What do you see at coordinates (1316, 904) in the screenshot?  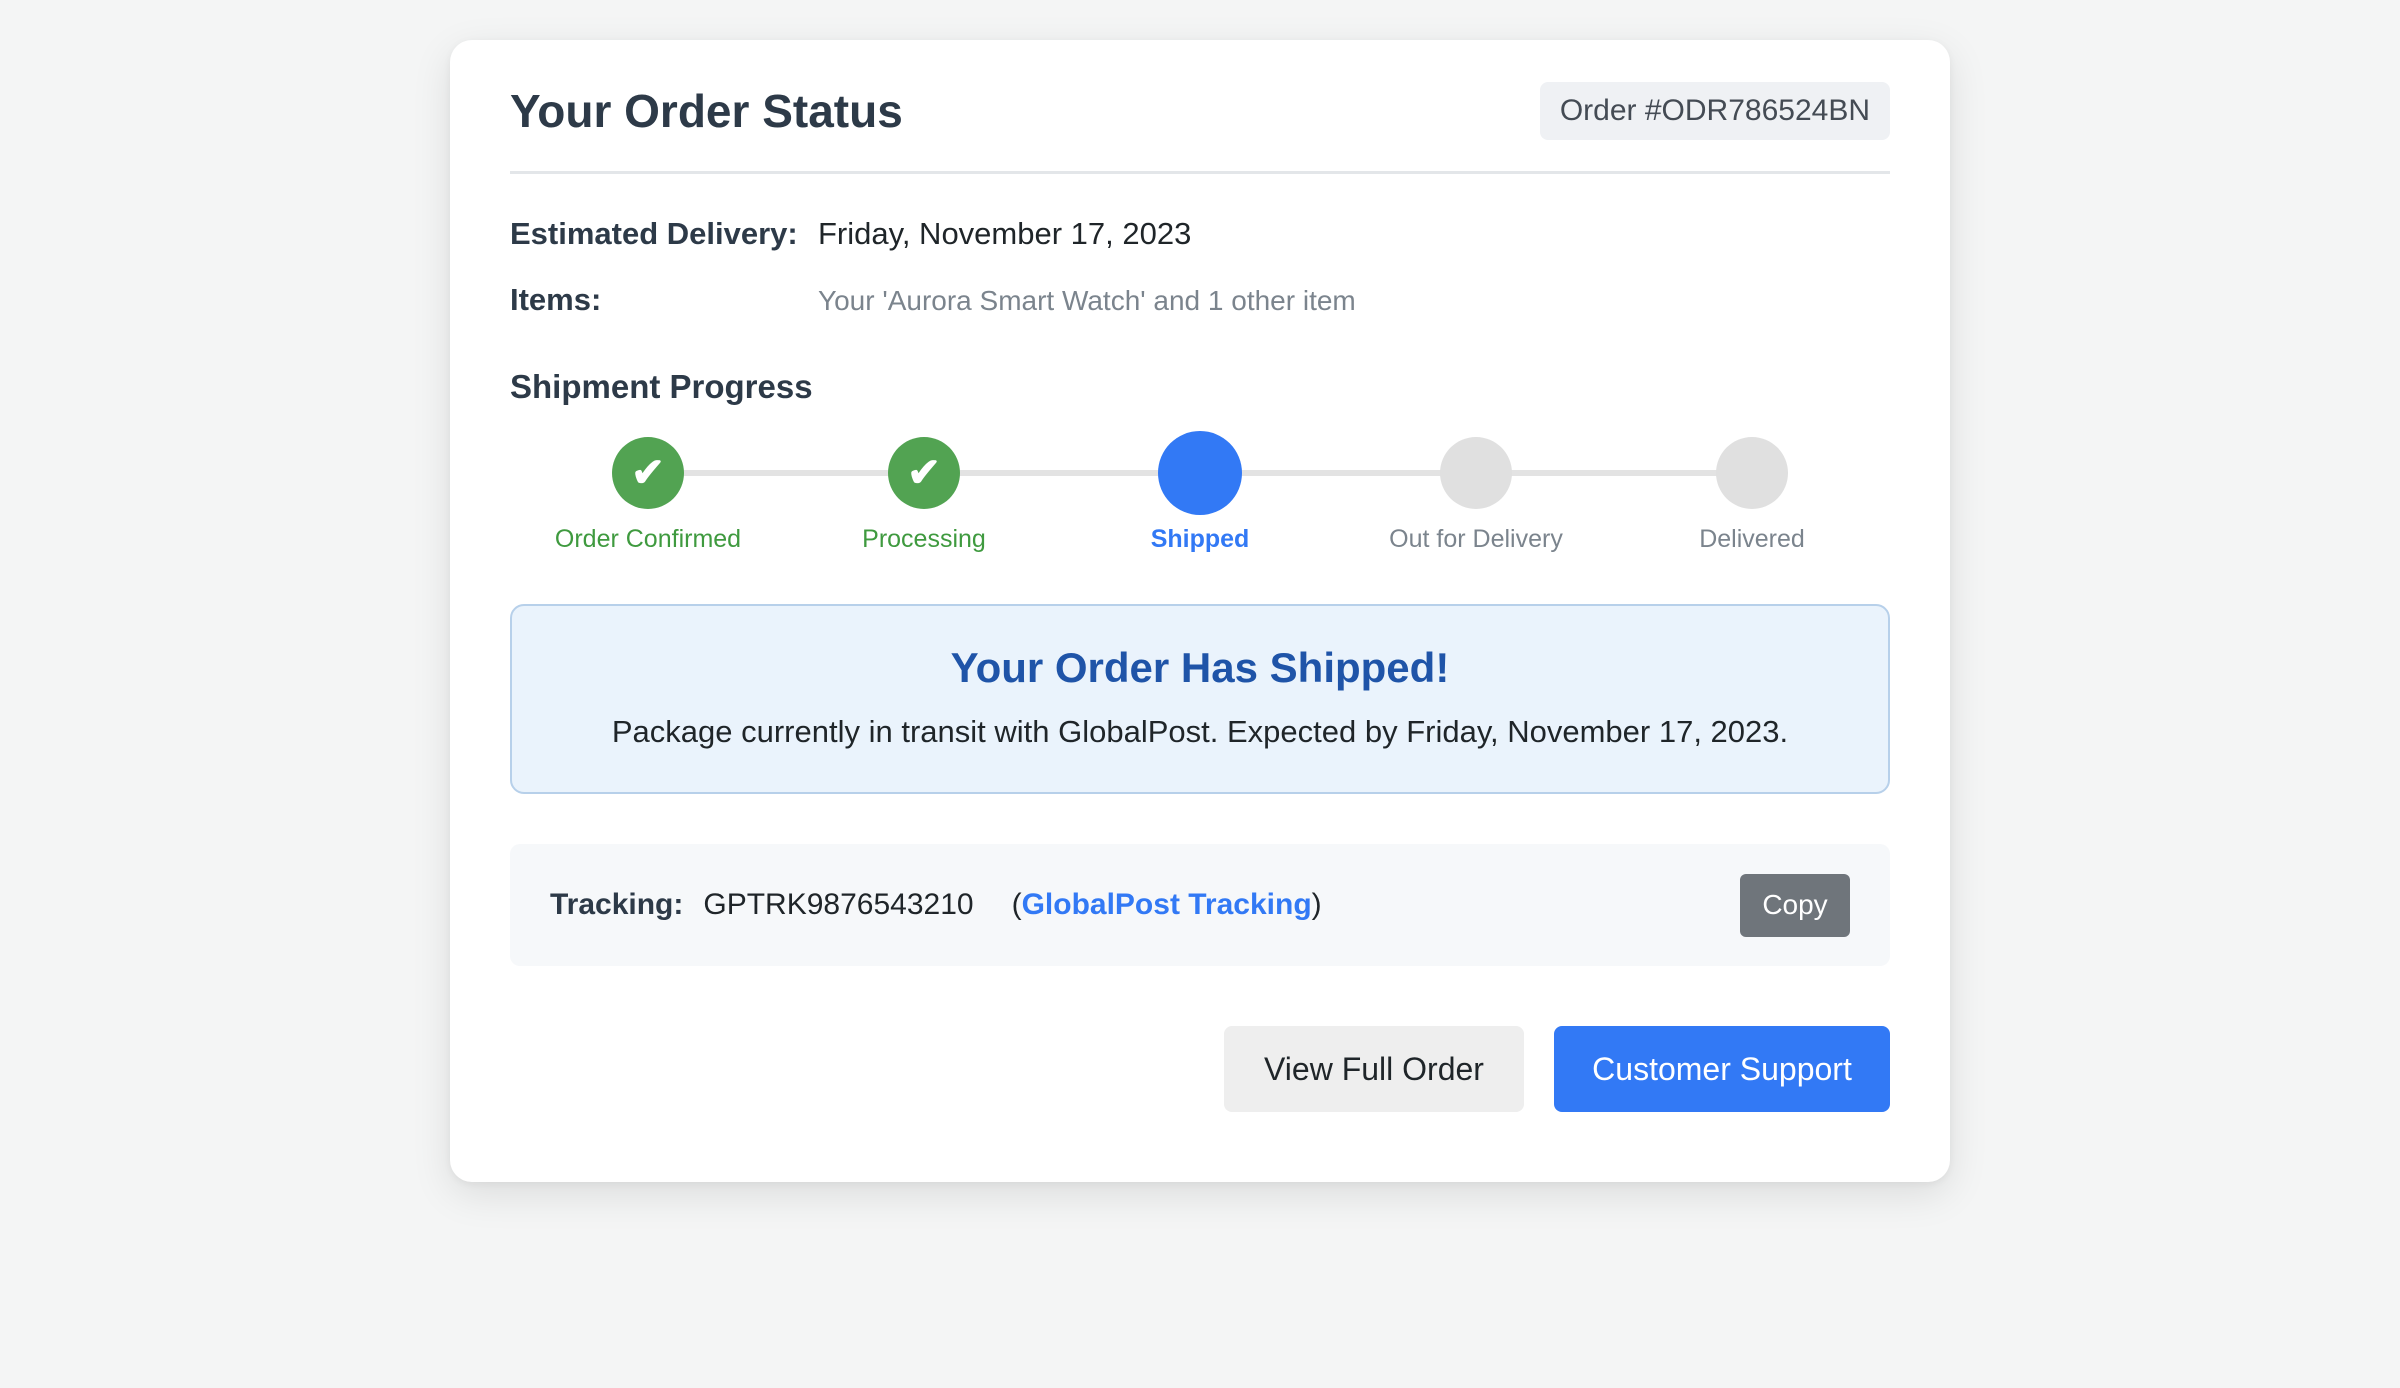 I see `tracking-close-paren: )` at bounding box center [1316, 904].